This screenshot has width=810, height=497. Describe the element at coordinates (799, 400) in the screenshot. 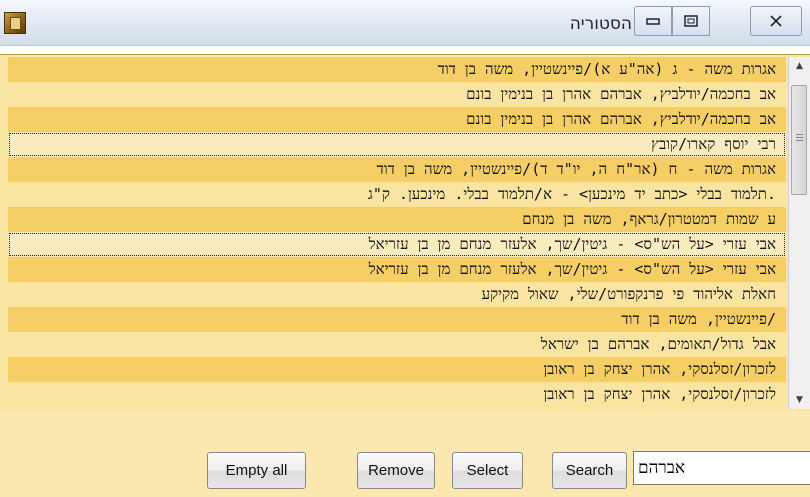

I see `scroll-down-icon: ▼` at that location.